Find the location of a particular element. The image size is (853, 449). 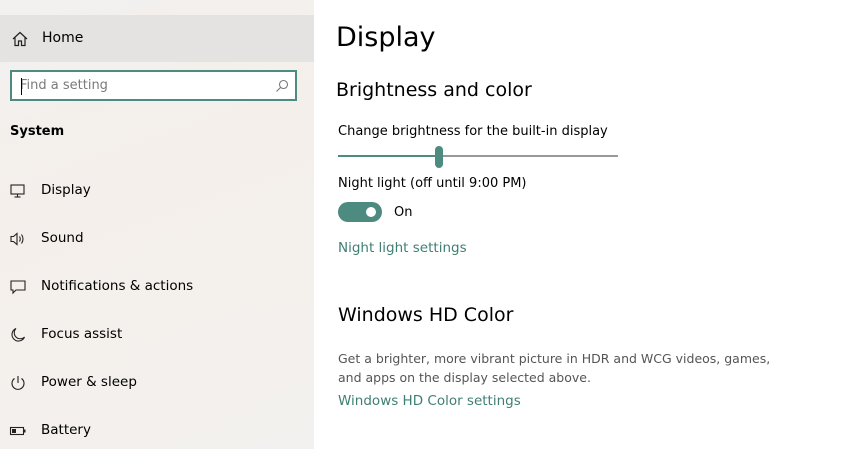

sidebar-item-label: Focus assist is located at coordinates (82, 334).